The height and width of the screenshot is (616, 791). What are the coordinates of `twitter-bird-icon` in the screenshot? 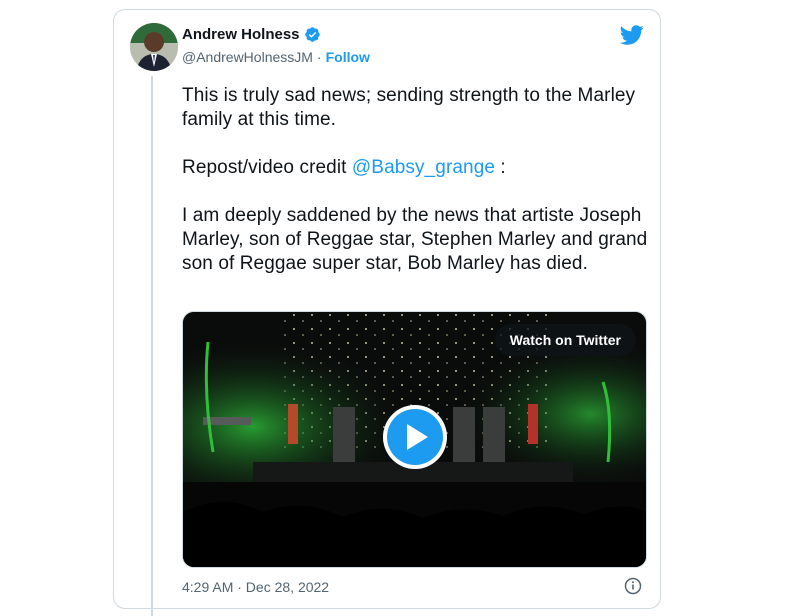 It's located at (631, 35).